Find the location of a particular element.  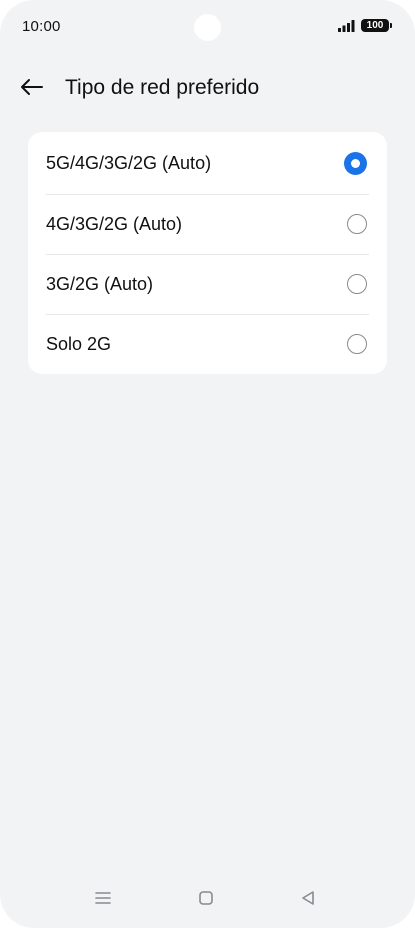

page-title: Tipo de red preferido is located at coordinates (162, 87).